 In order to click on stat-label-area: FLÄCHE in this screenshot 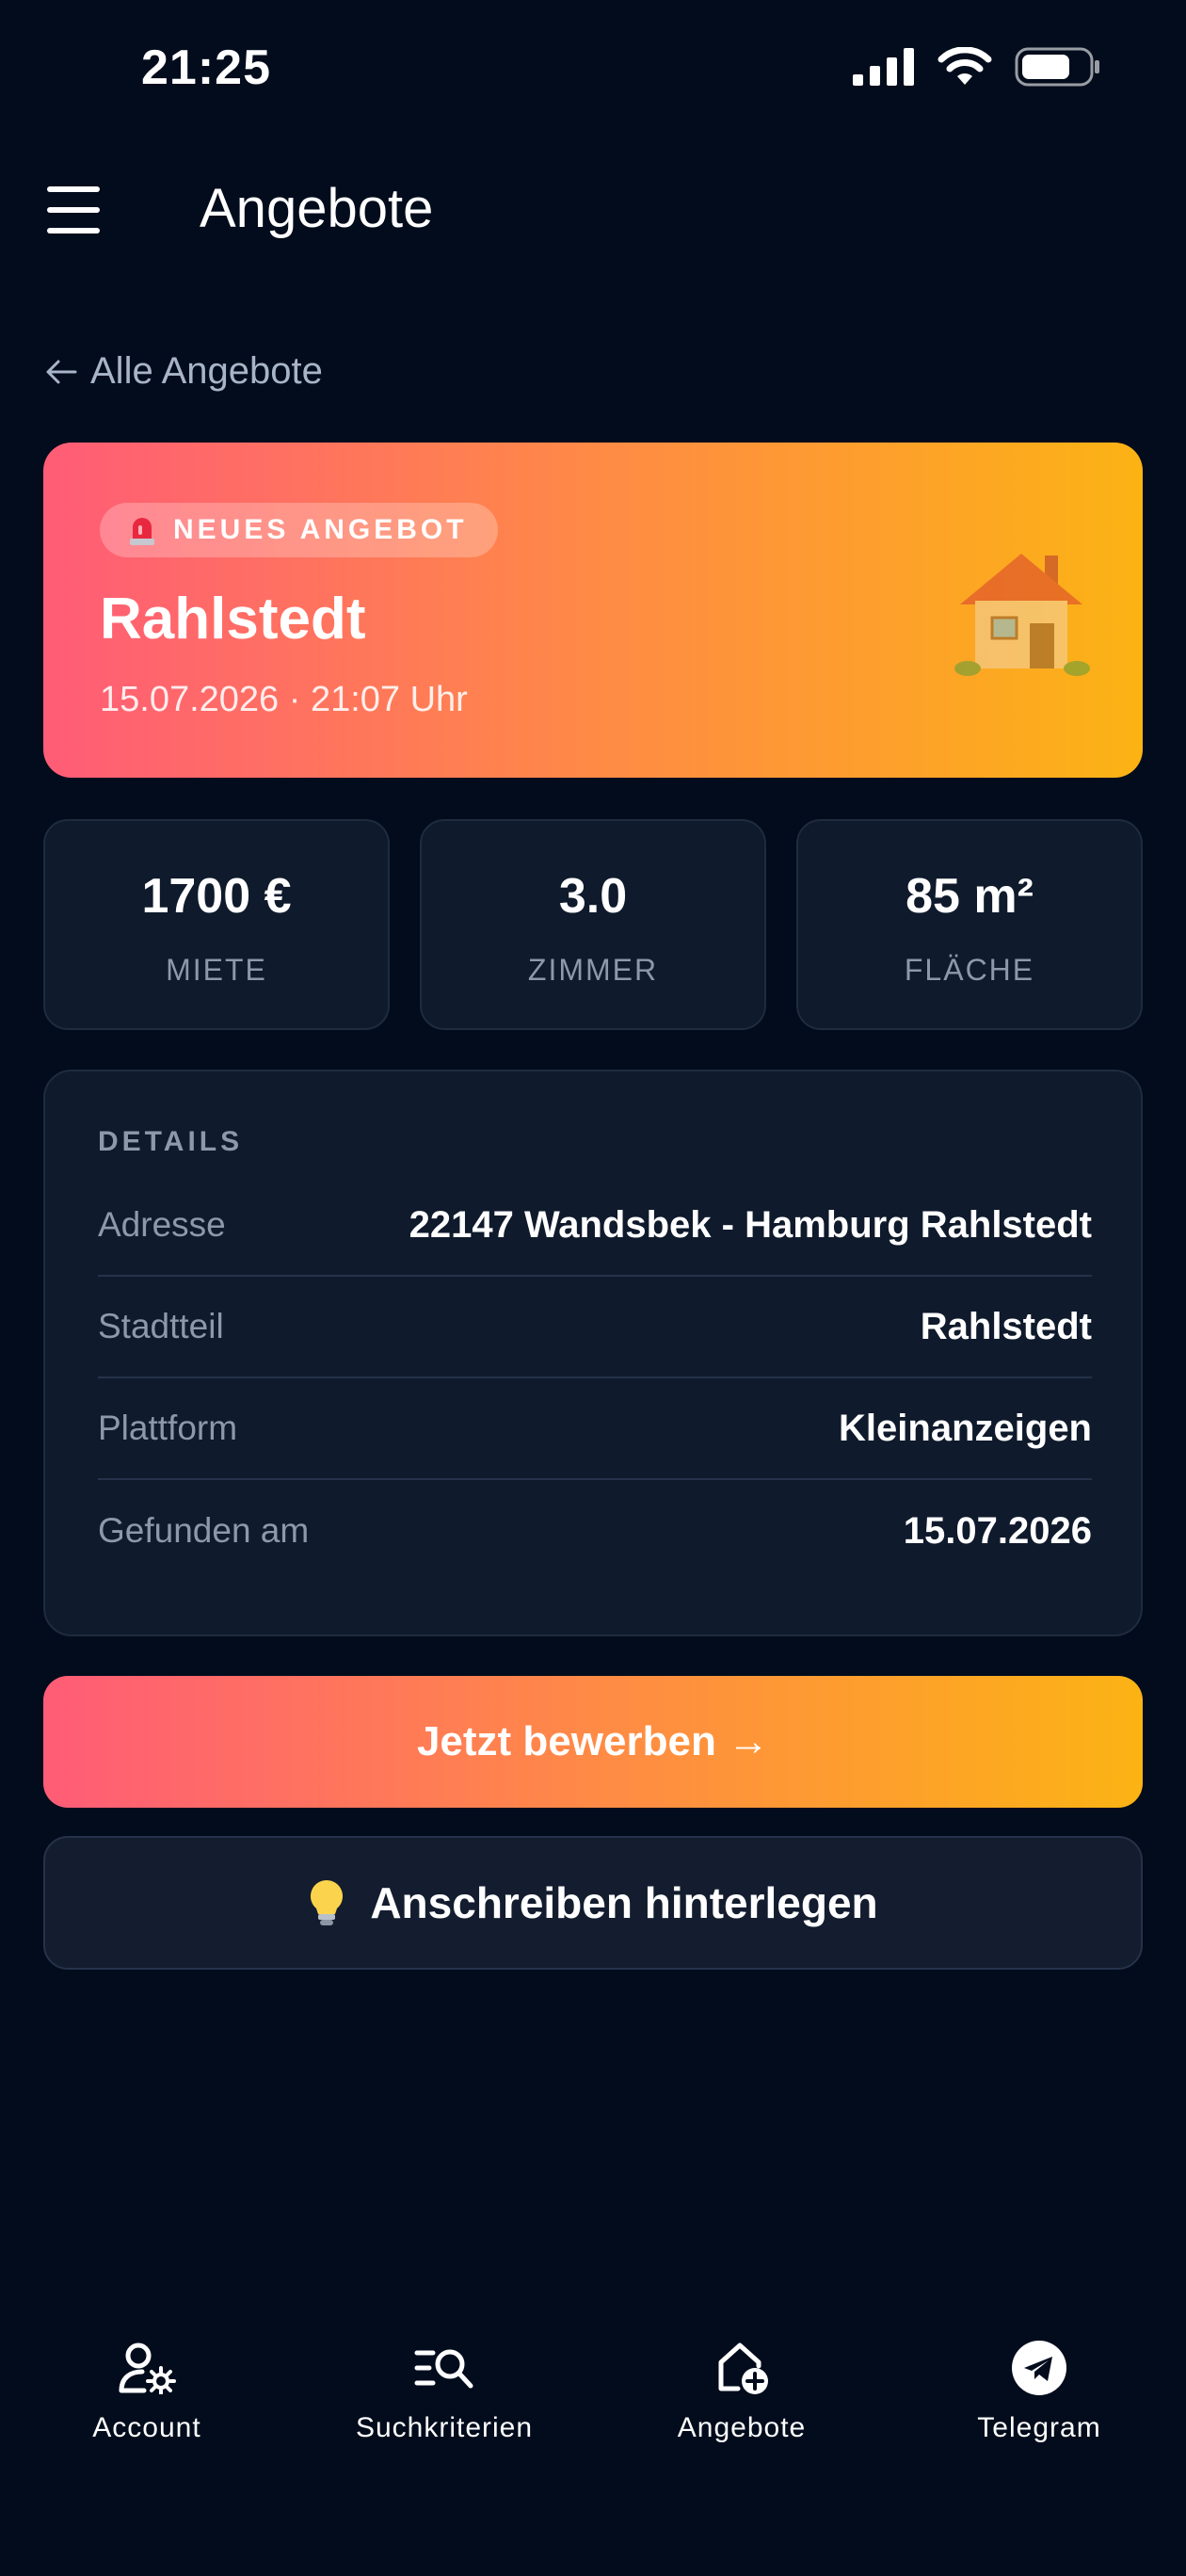, I will do `click(969, 970)`.